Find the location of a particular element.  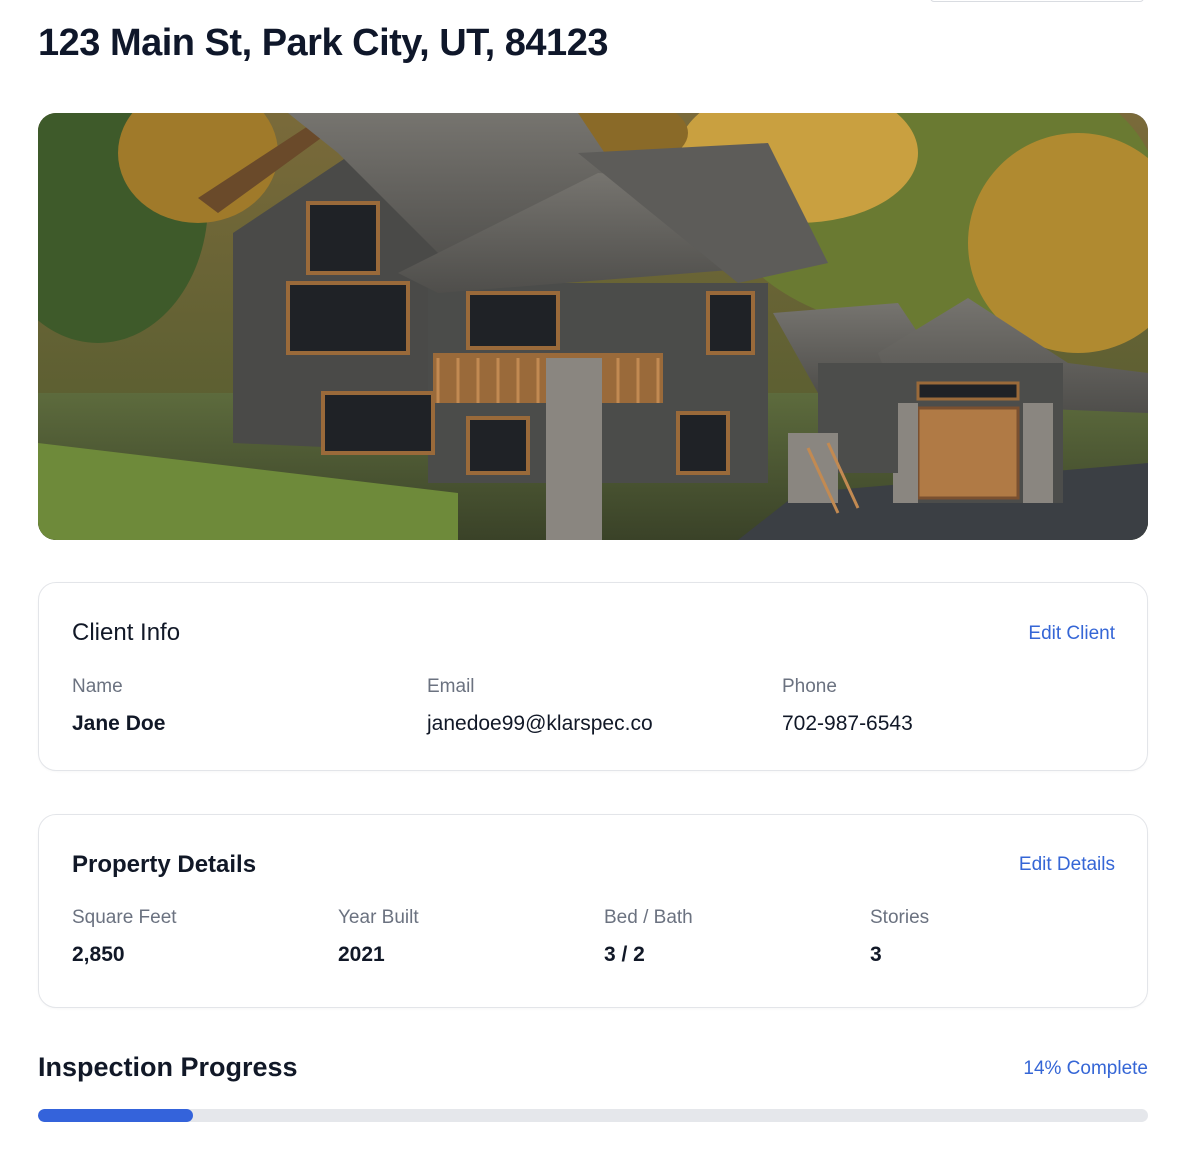

edit-details-link: Edit Details is located at coordinates (1067, 865).